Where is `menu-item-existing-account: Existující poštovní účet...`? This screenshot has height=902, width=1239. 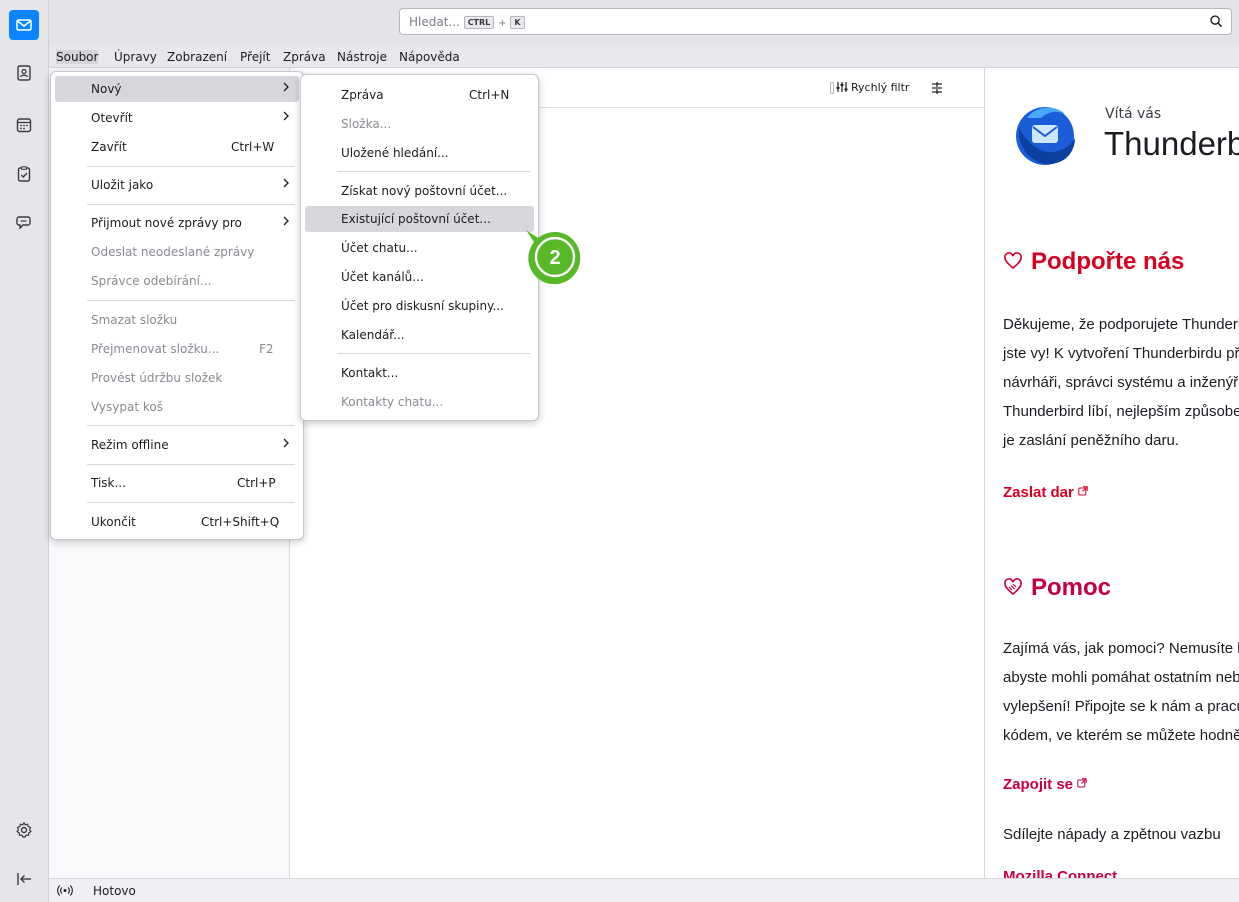 menu-item-existing-account: Existující poštovní účet... is located at coordinates (419, 219).